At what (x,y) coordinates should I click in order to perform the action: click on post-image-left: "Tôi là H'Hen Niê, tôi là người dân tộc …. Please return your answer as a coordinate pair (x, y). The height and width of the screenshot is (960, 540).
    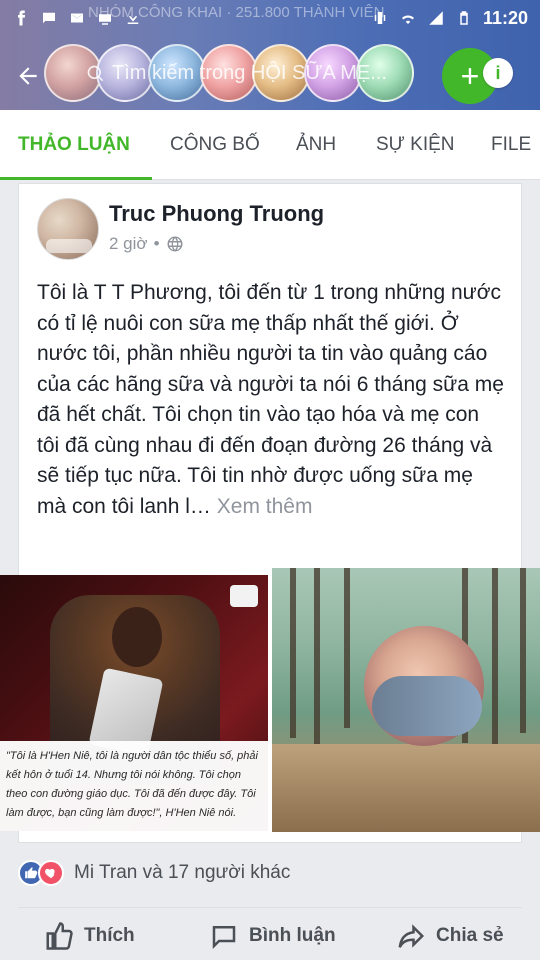
    Looking at the image, I should click on (134, 703).